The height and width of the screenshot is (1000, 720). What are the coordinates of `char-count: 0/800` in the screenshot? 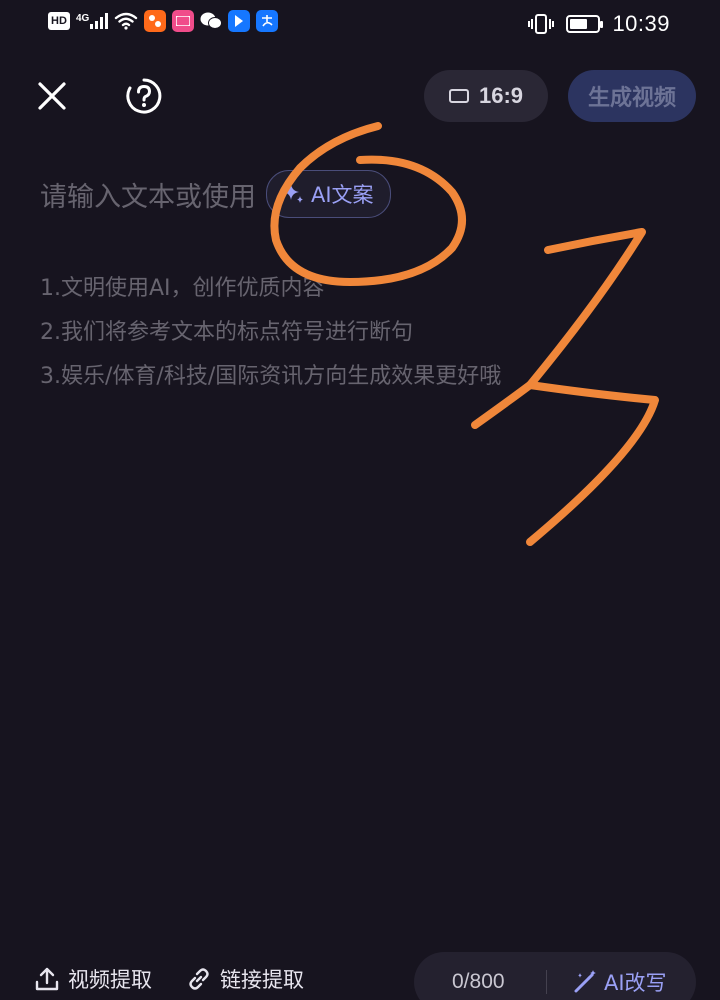 It's located at (478, 981).